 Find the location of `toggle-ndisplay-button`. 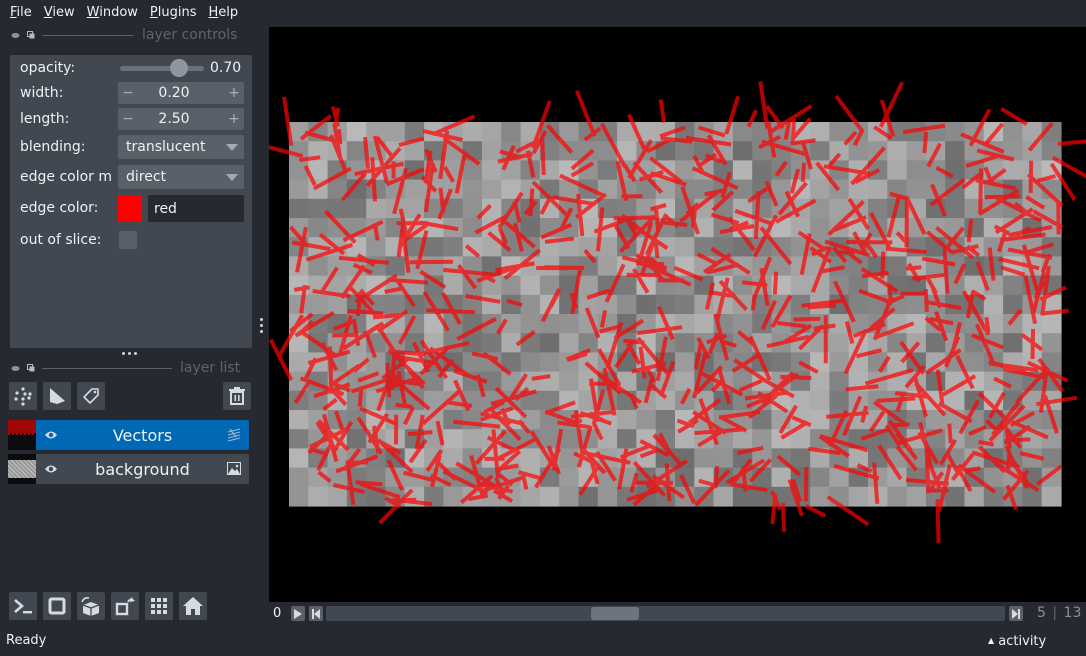

toggle-ndisplay-button is located at coordinates (57, 606).